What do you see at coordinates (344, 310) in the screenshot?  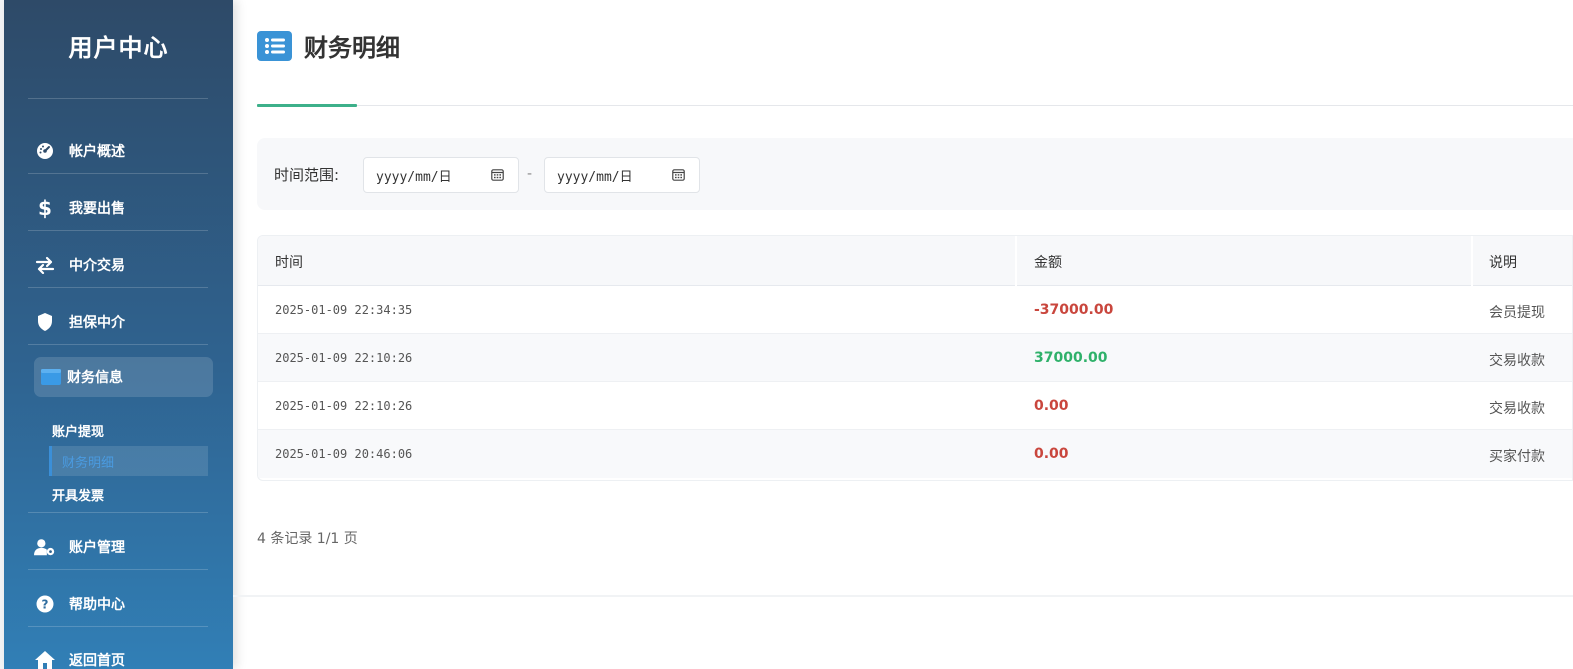 I see `cell-time: 2025-01-09 22:34:35` at bounding box center [344, 310].